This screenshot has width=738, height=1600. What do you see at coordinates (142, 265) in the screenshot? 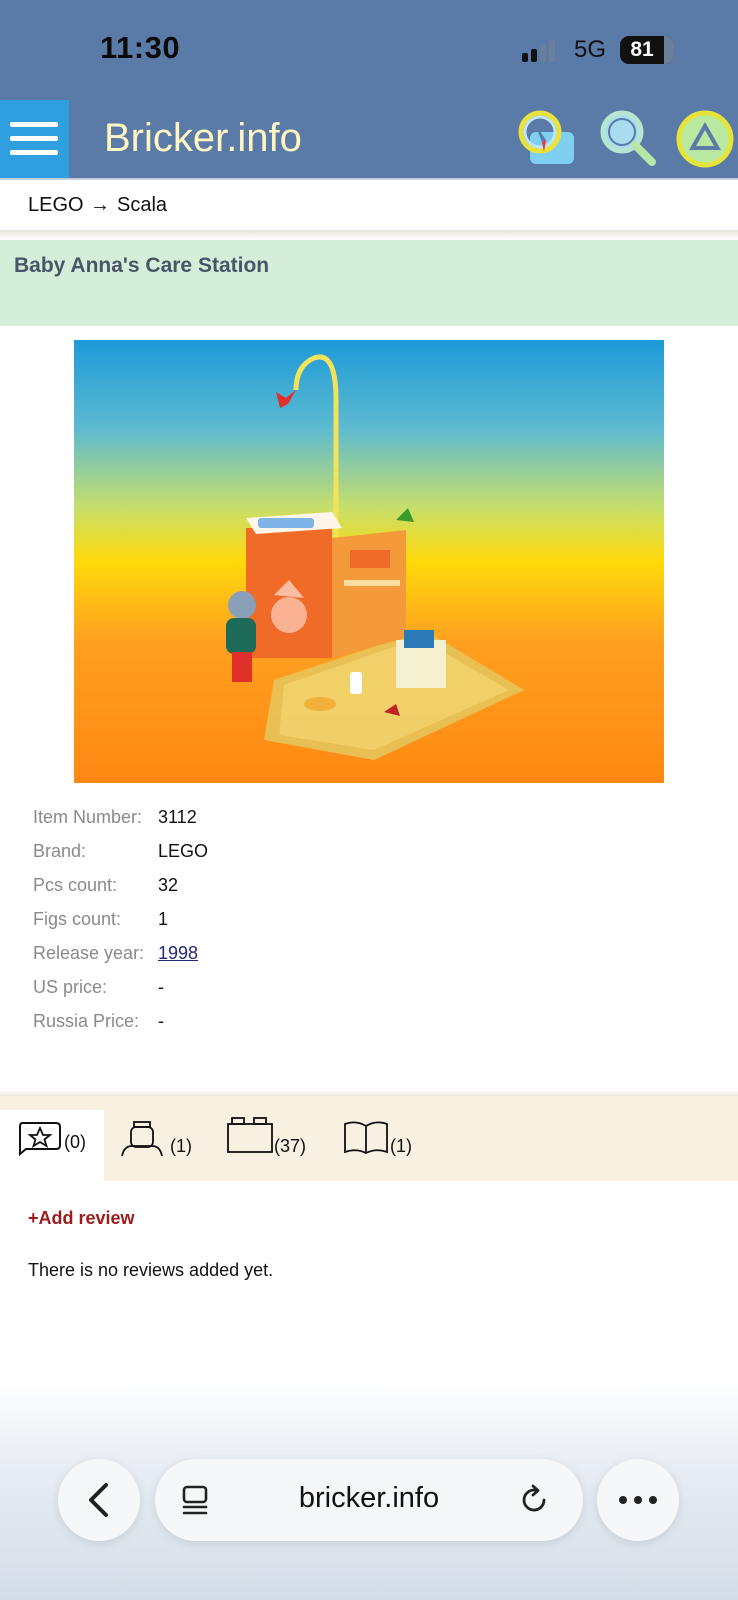
I see `page-title: Baby Anna's Care Station` at bounding box center [142, 265].